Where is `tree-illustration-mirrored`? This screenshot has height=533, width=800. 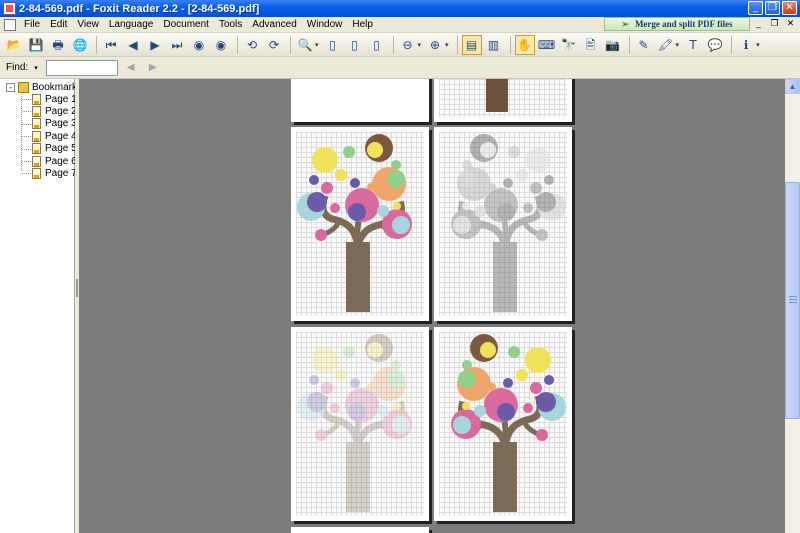
tree-illustration-mirrored is located at coordinates (508, 423).